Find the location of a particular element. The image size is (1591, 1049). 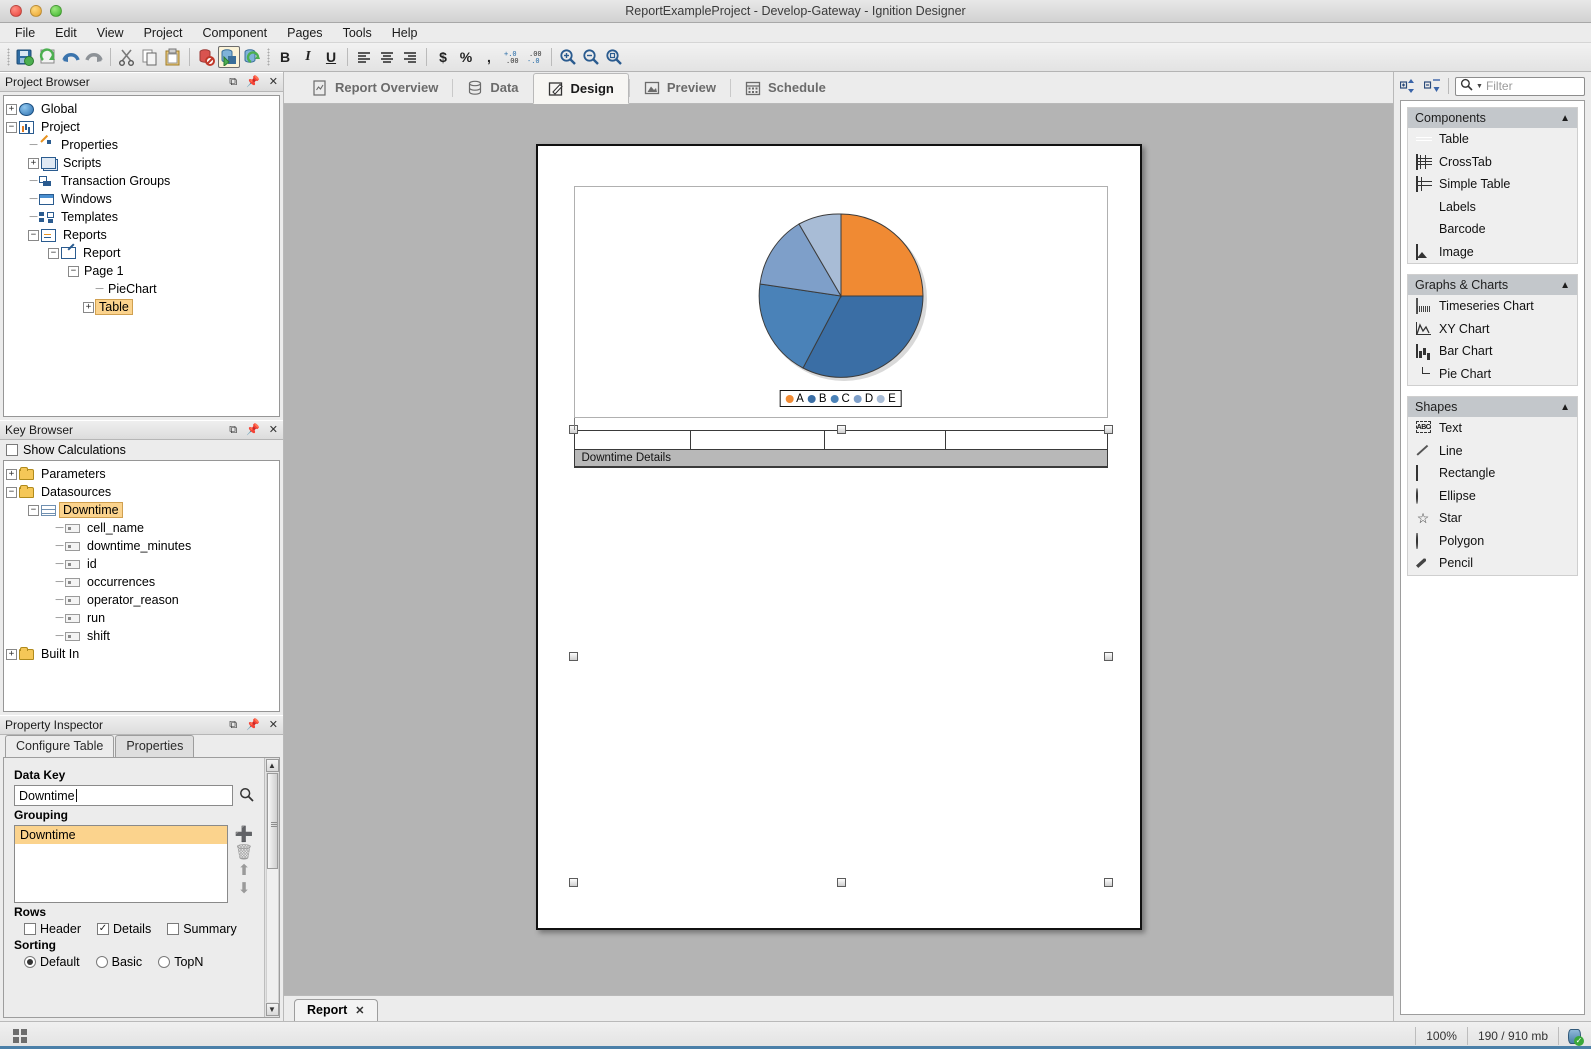

db-update-icon is located at coordinates (252, 57).